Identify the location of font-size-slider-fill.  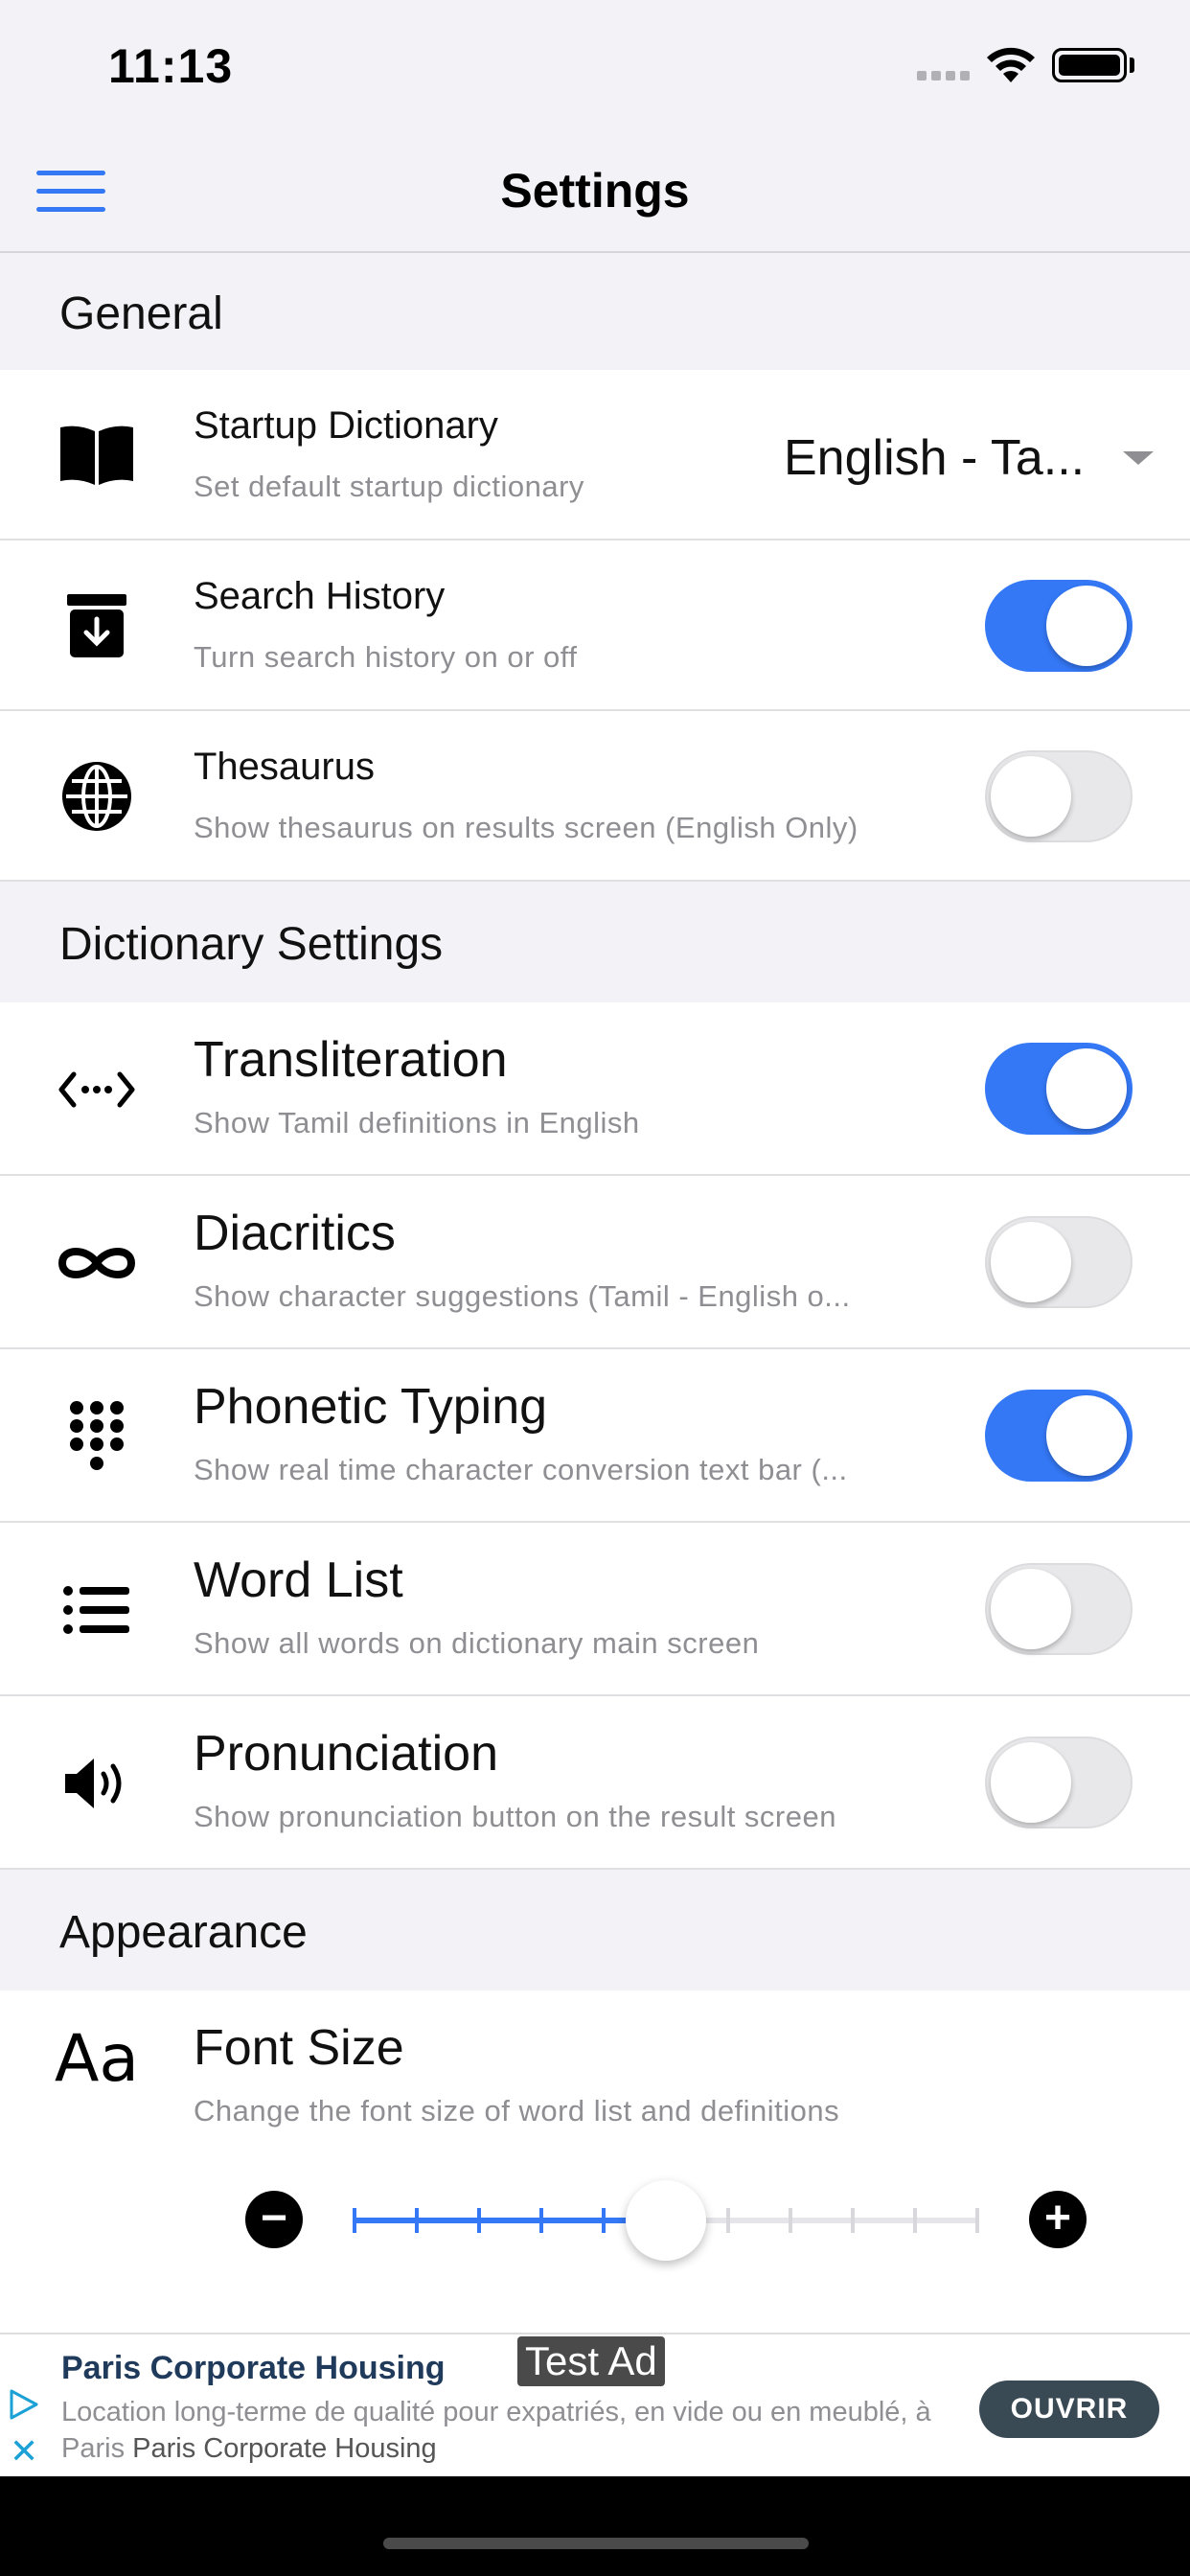
(511, 2220).